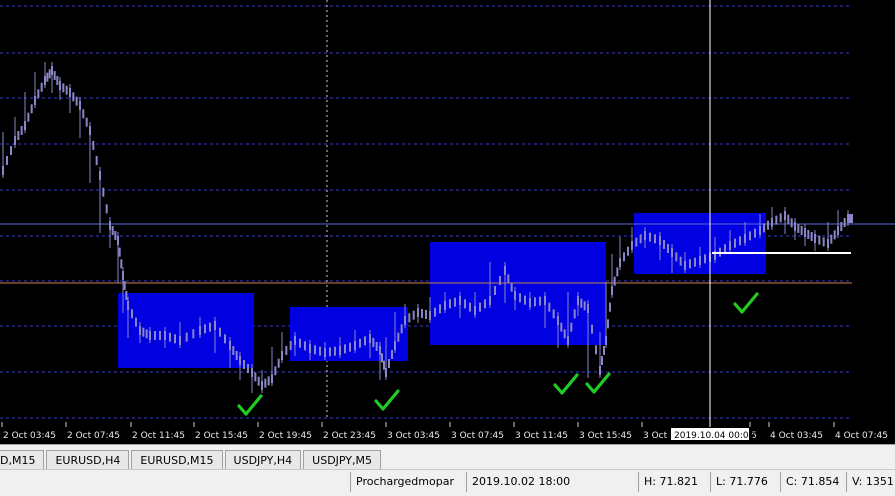 The height and width of the screenshot is (496, 895). What do you see at coordinates (861, 436) in the screenshot?
I see `time-axis-label: 4 Oct 07:45` at bounding box center [861, 436].